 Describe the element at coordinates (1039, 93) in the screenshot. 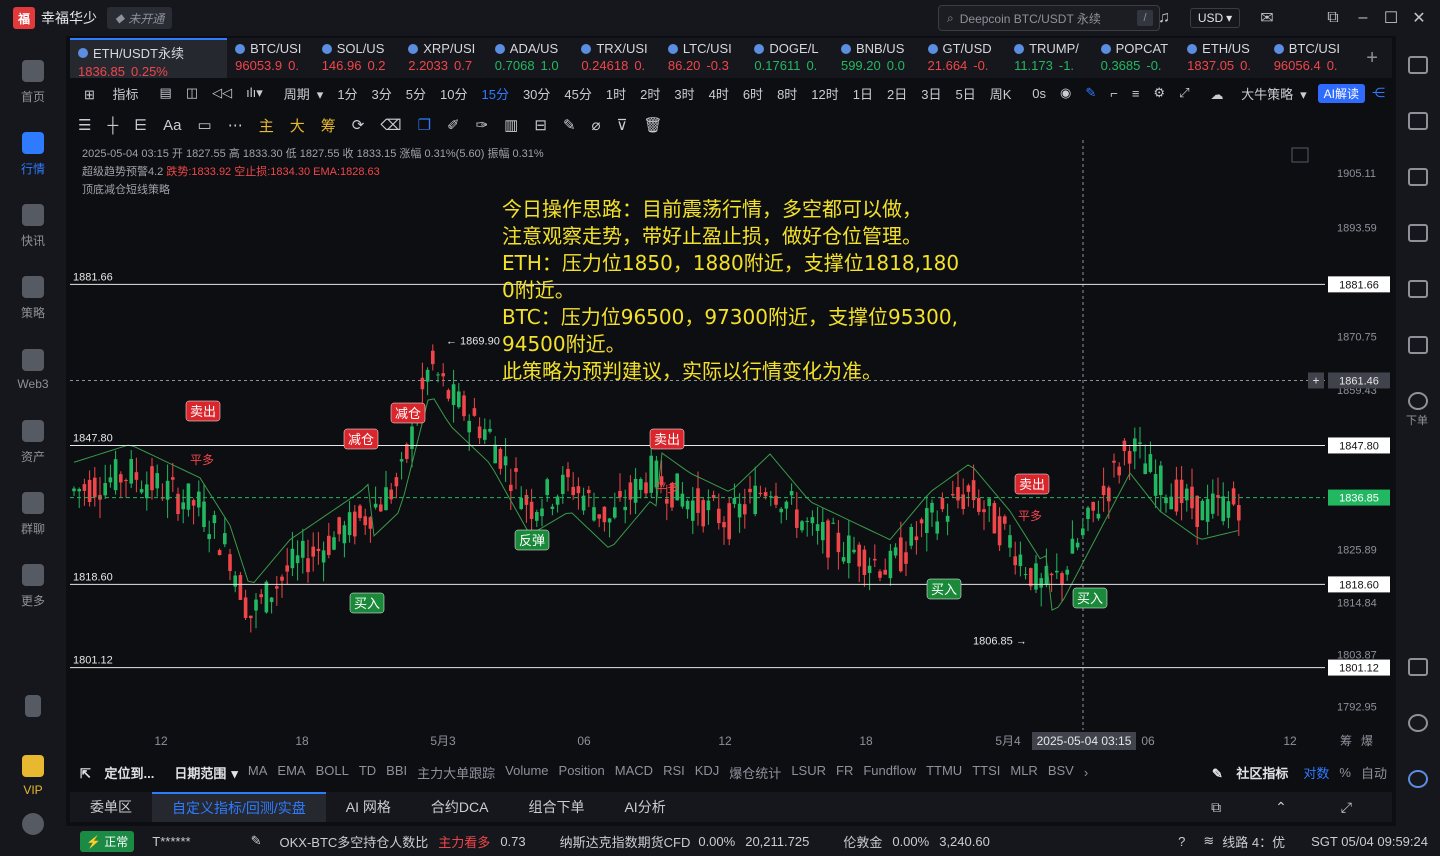

I see `seconds-label: 0s` at that location.